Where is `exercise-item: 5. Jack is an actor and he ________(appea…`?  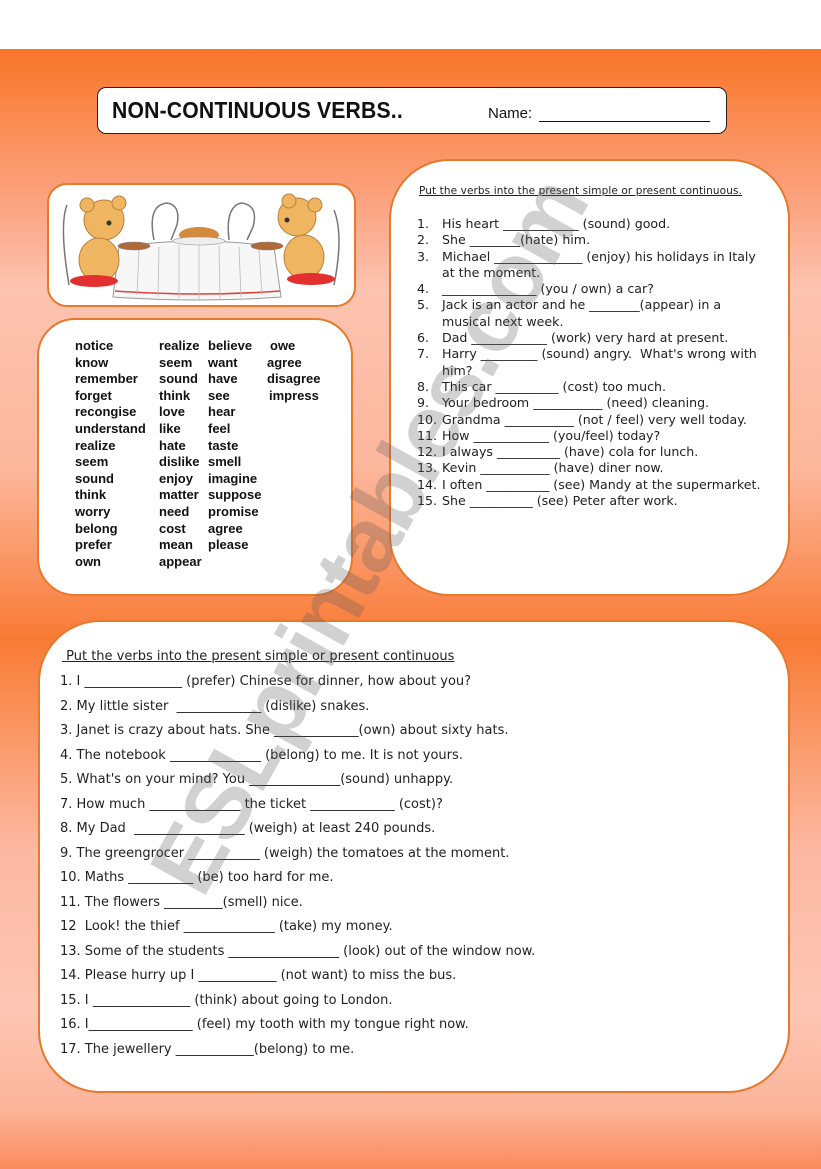 exercise-item: 5. Jack is an actor and he ________(appea… is located at coordinates (592, 313).